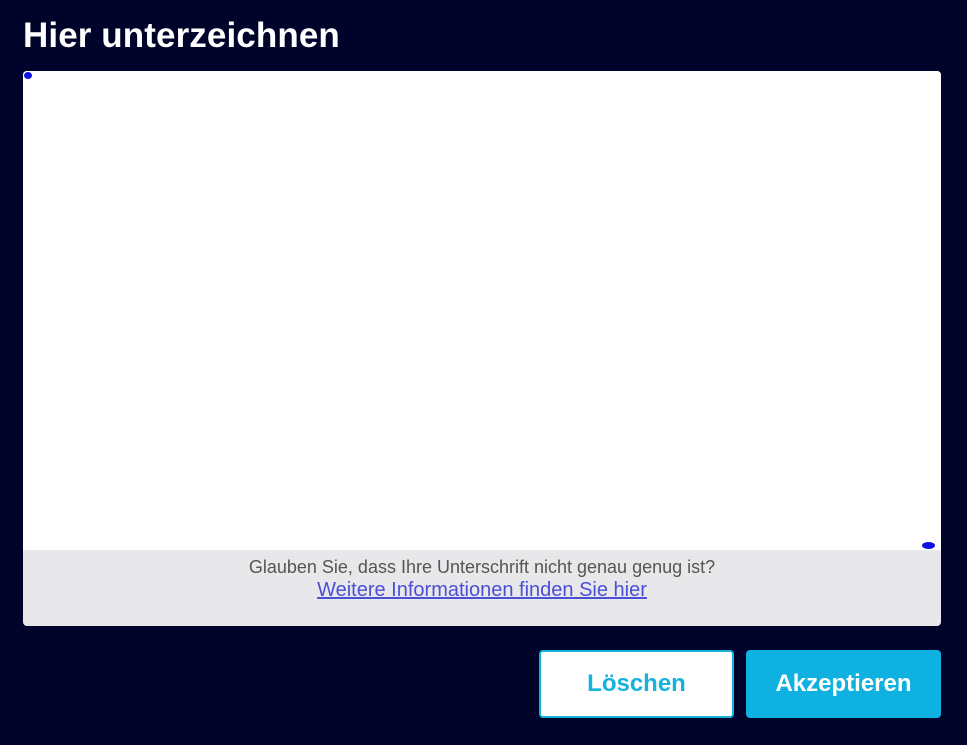 The image size is (967, 745). What do you see at coordinates (181, 35) in the screenshot?
I see `page-title: Hier unterzeichnen` at bounding box center [181, 35].